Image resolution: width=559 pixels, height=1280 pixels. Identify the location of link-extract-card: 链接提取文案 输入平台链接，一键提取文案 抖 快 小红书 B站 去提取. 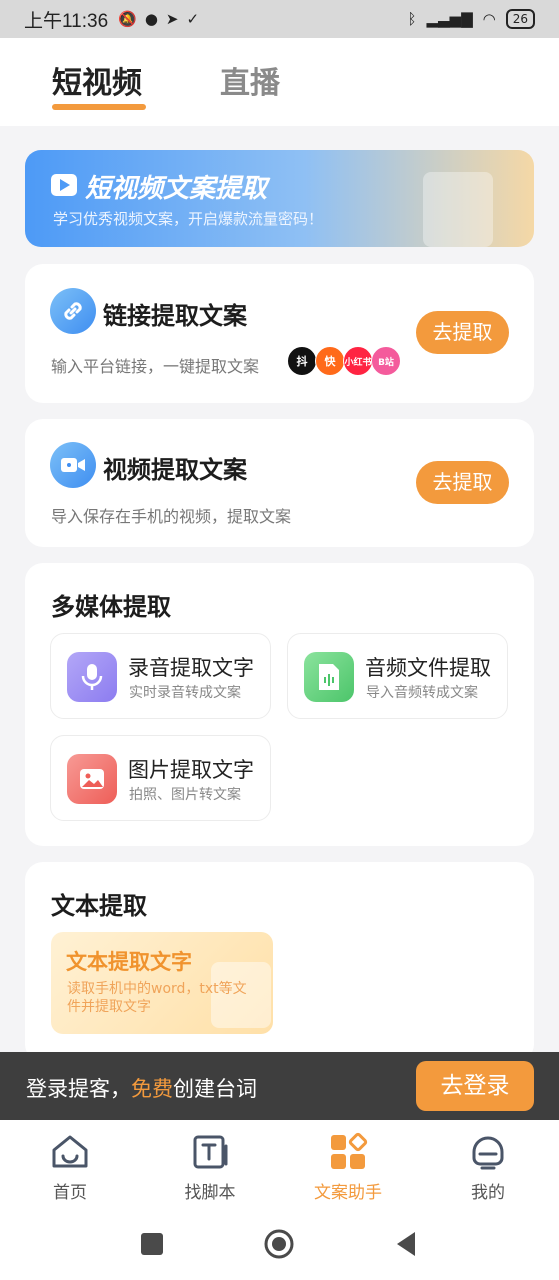
(279, 333).